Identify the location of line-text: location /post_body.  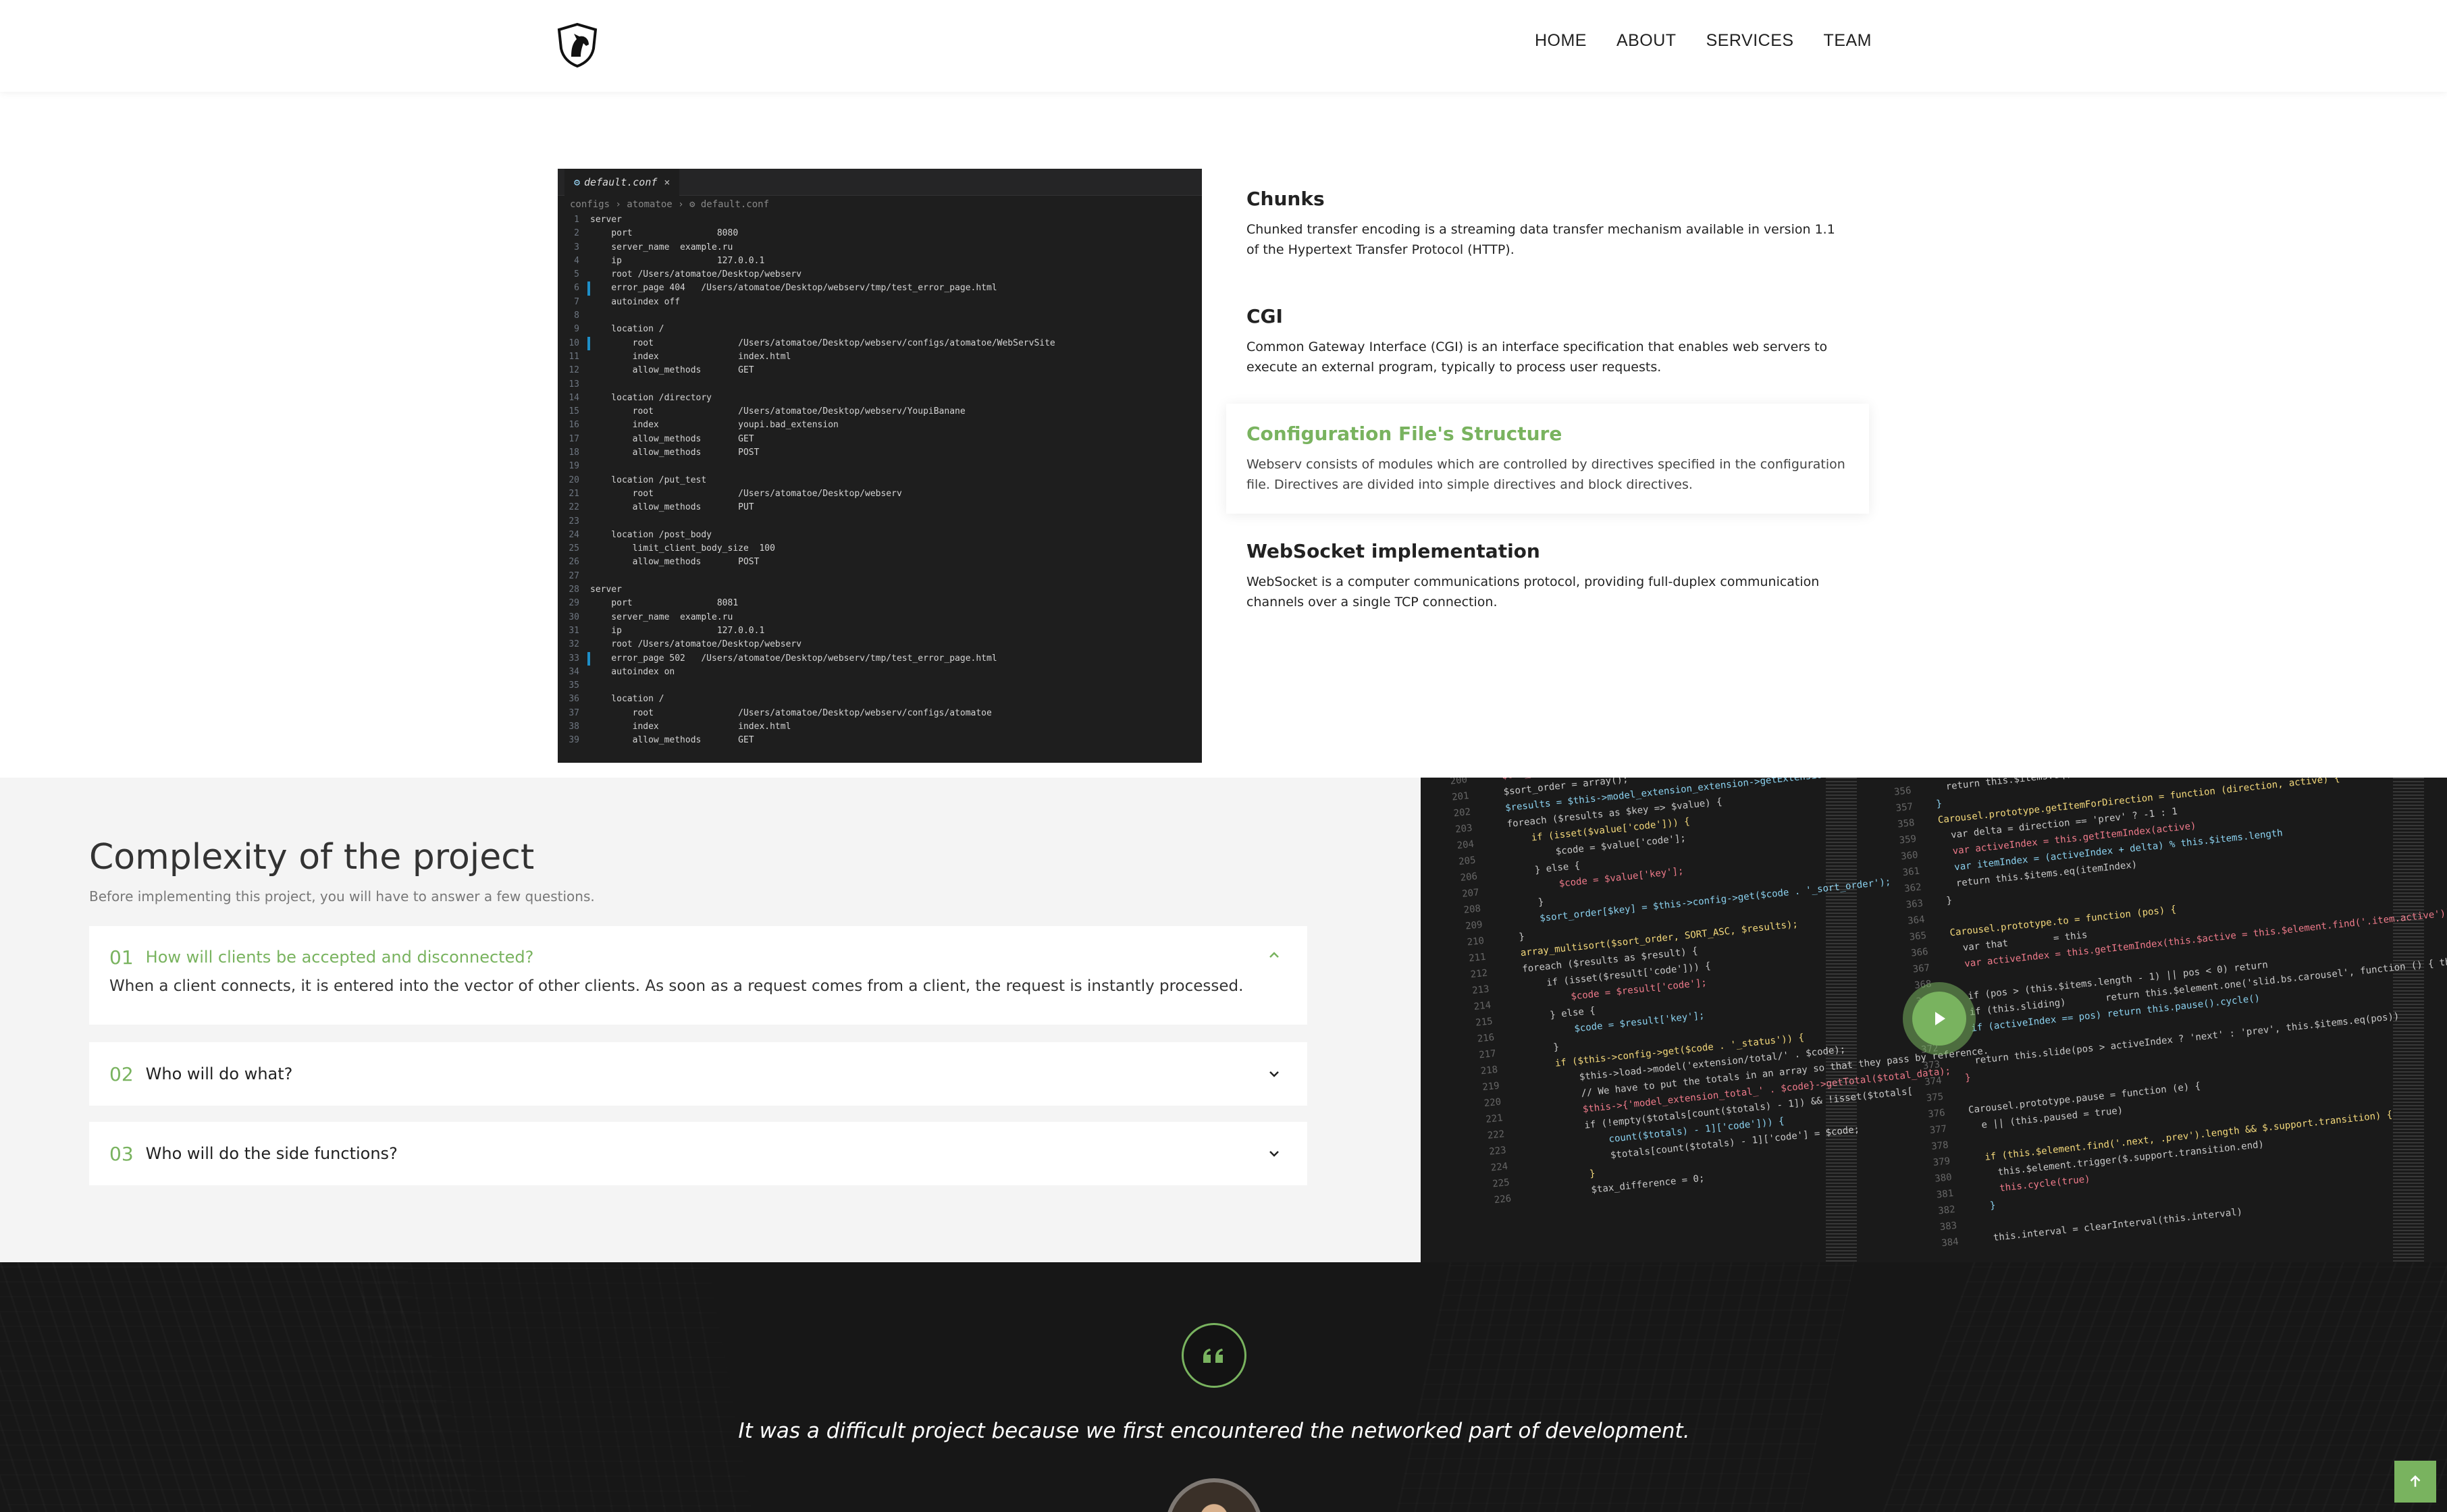
(651, 534).